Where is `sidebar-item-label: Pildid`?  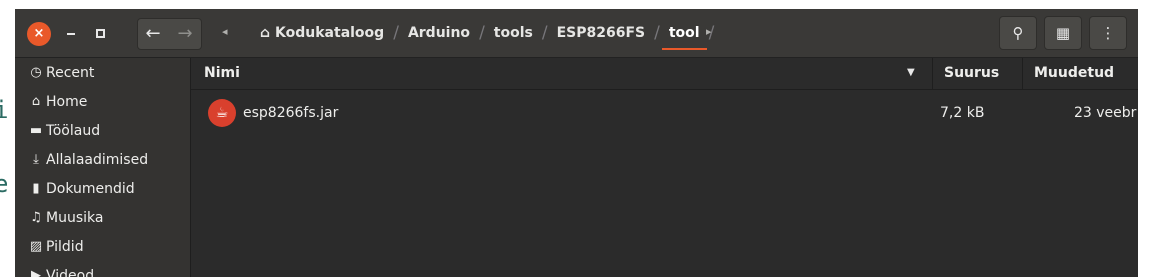
sidebar-item-label: Pildid is located at coordinates (65, 246).